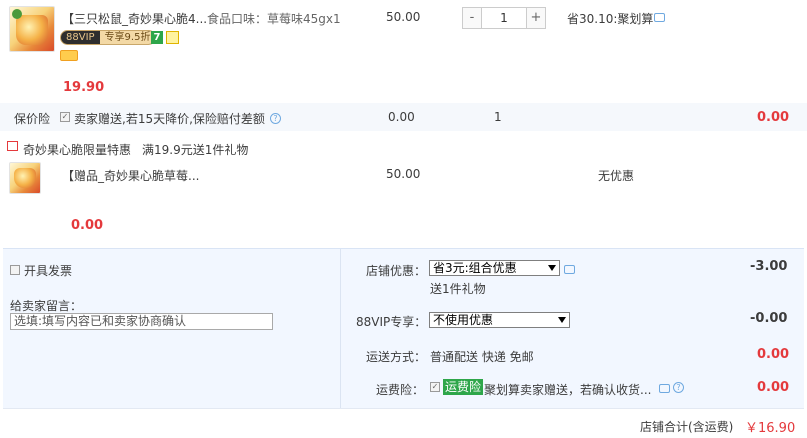  Describe the element at coordinates (498, 117) in the screenshot. I see `protection-qty: 1` at that location.